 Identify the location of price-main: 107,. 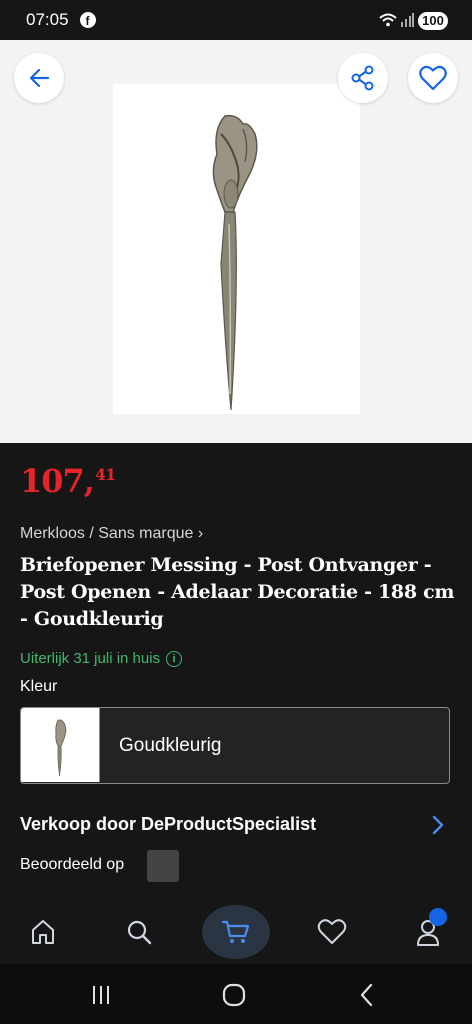
(57, 481).